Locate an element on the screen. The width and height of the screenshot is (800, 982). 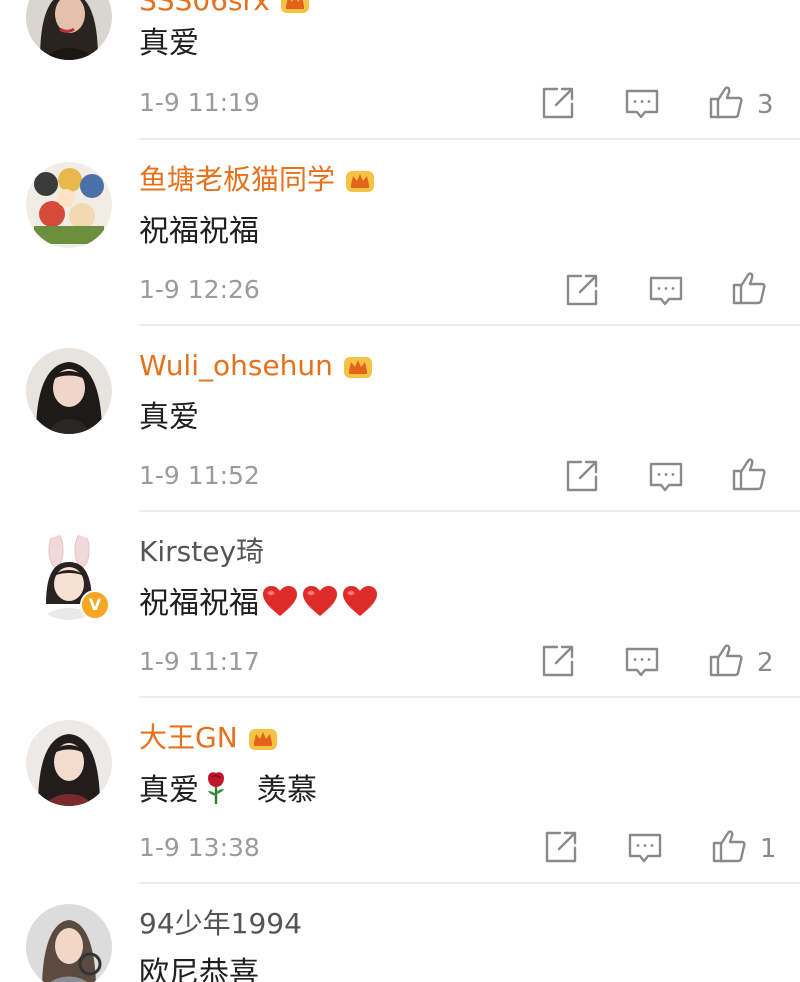
rose-emoji is located at coordinates (216, 788).